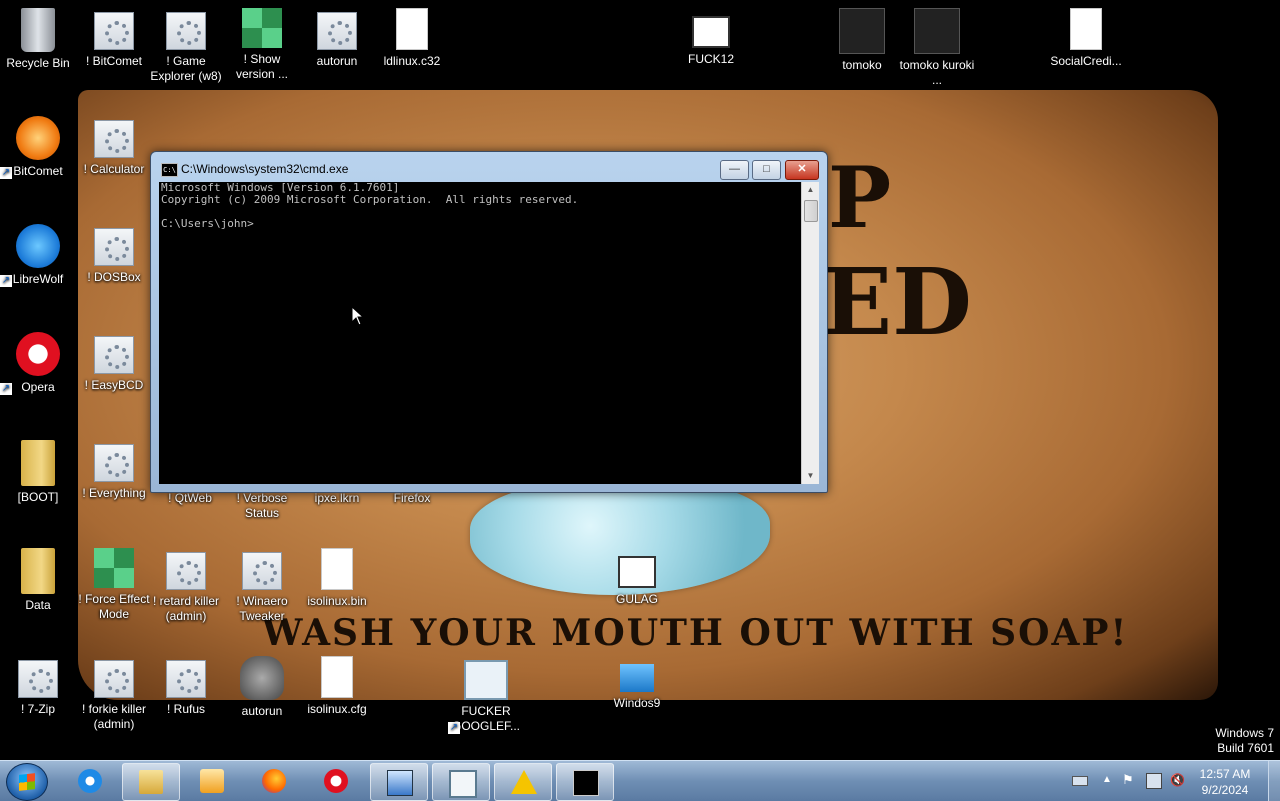  I want to click on image-icon, so click(937, 31).